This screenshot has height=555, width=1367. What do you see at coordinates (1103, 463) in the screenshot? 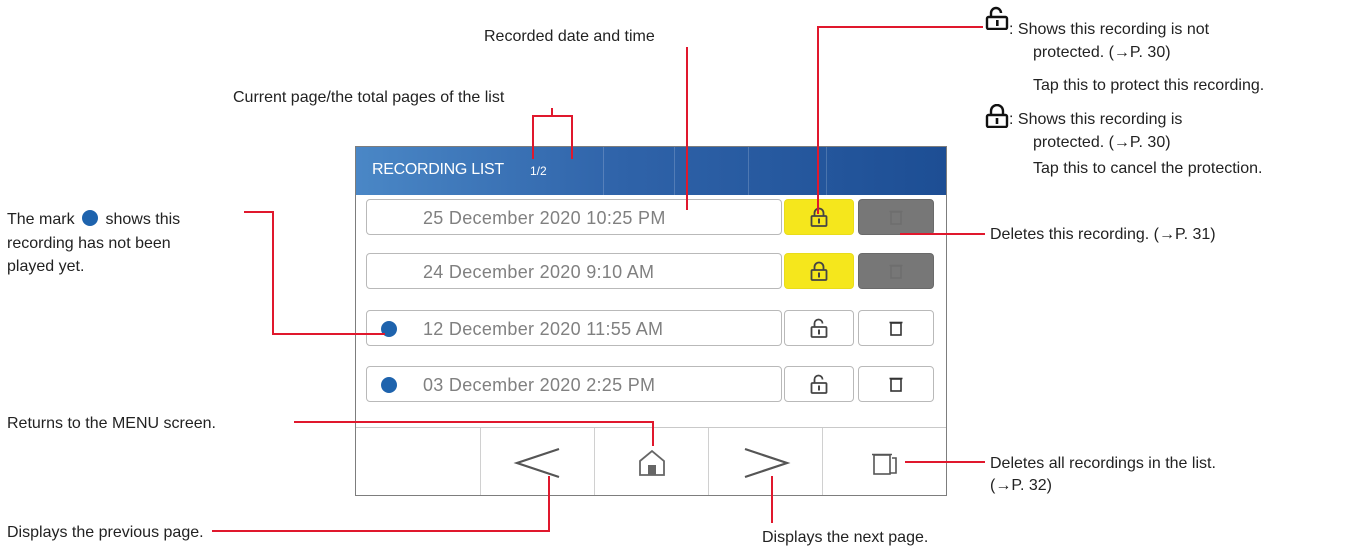
I see `delete-all-annotation-line1: Deletes all recordings in the list.` at bounding box center [1103, 463].